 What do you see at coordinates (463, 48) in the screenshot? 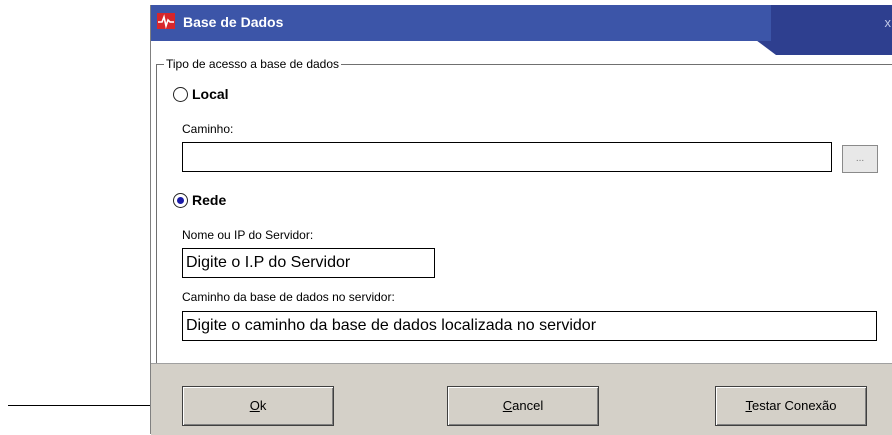
I see `title-strip-inner` at bounding box center [463, 48].